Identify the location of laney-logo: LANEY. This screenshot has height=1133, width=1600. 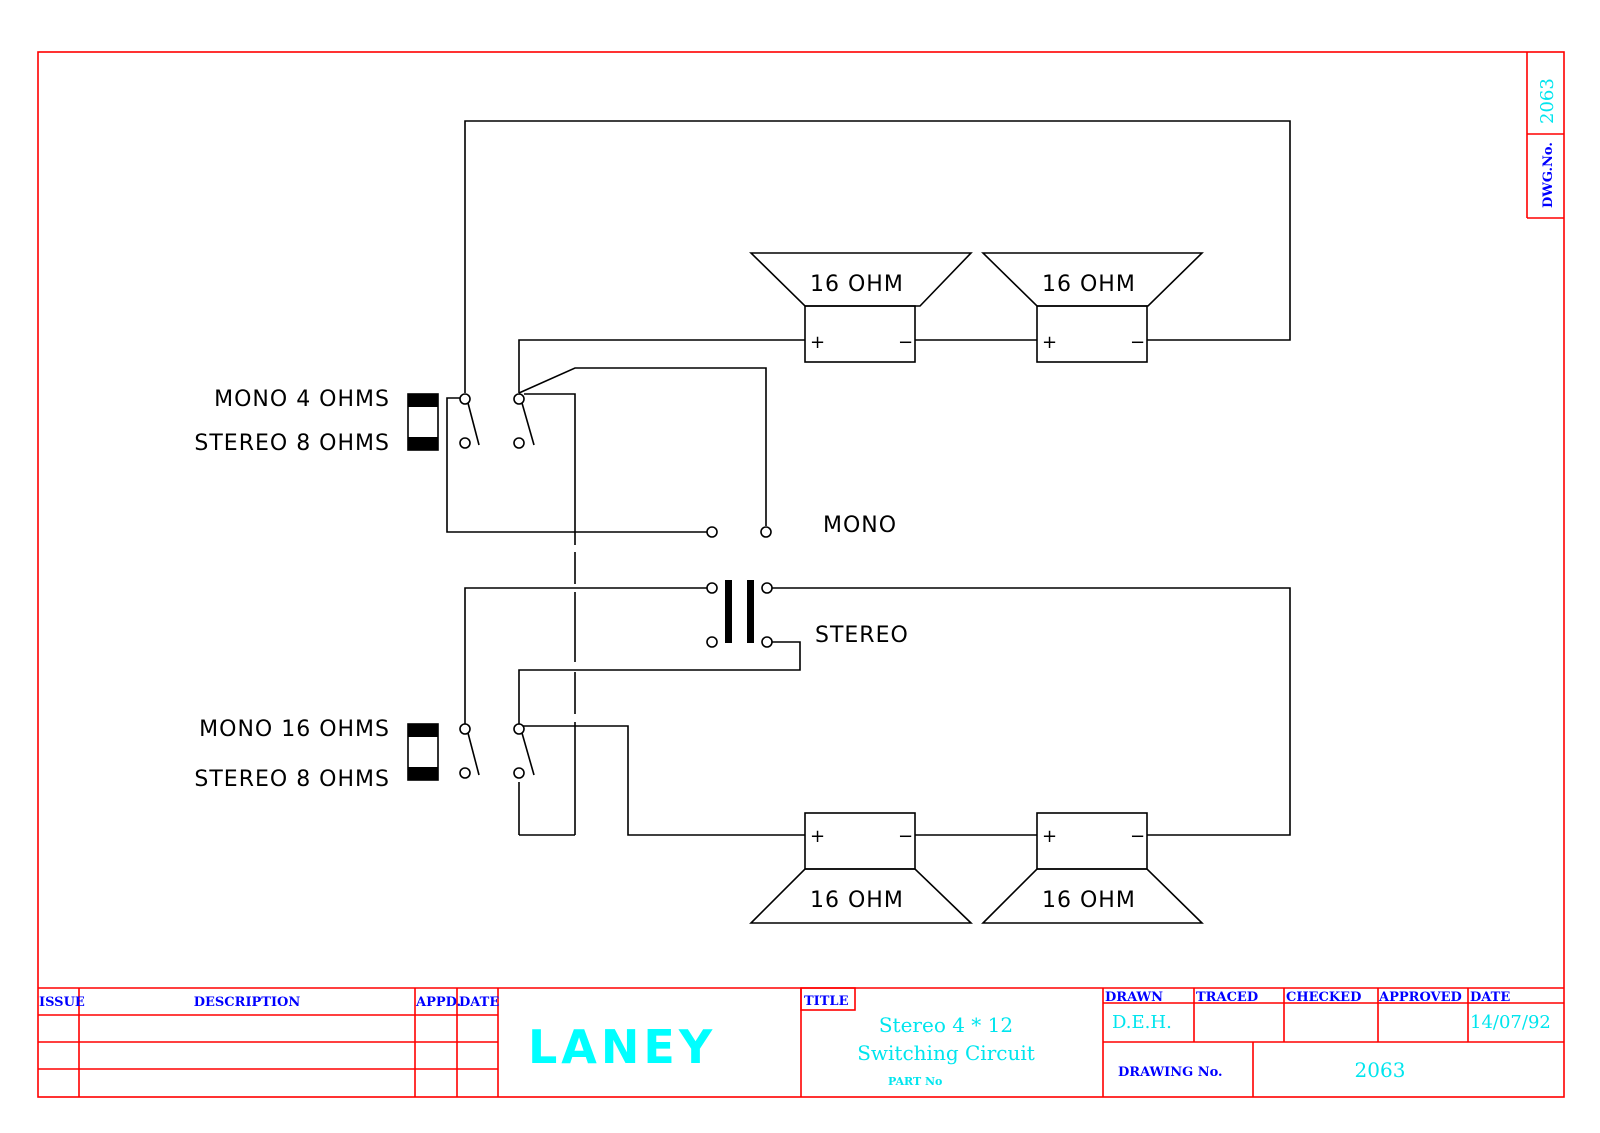
(622, 1047).